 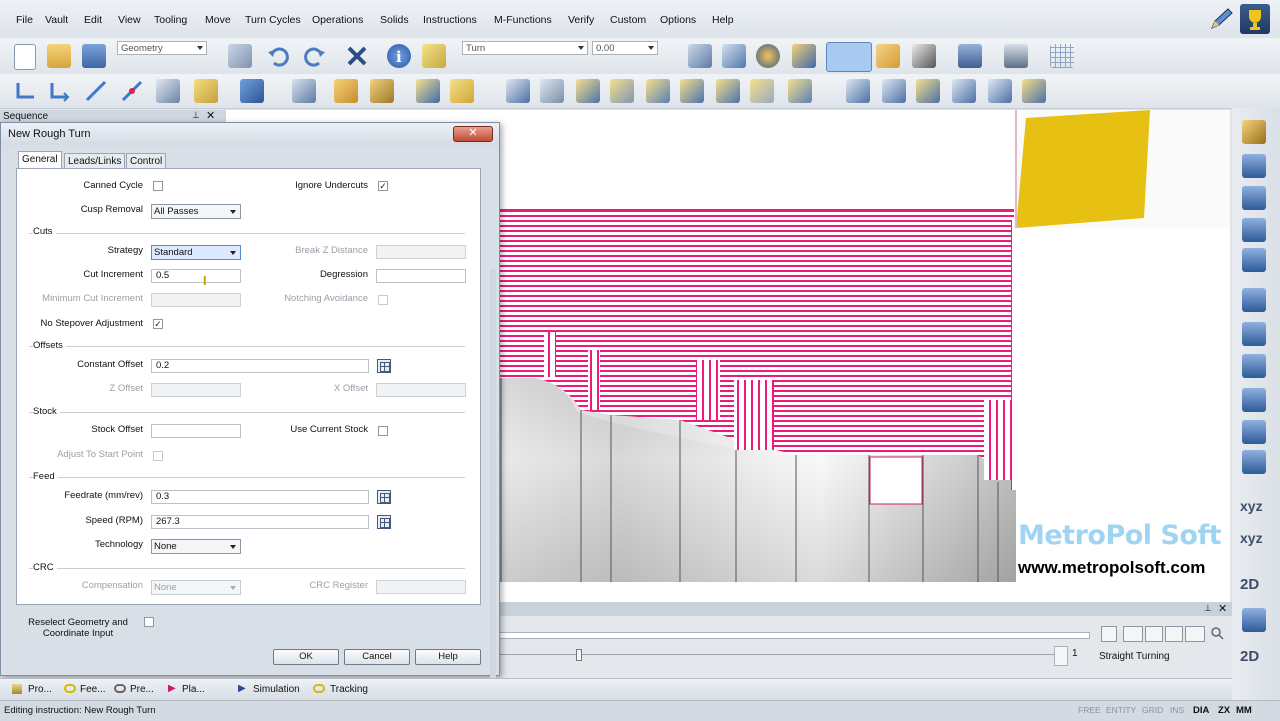 I want to click on menu-m-functions: M-Functions, so click(x=523, y=20).